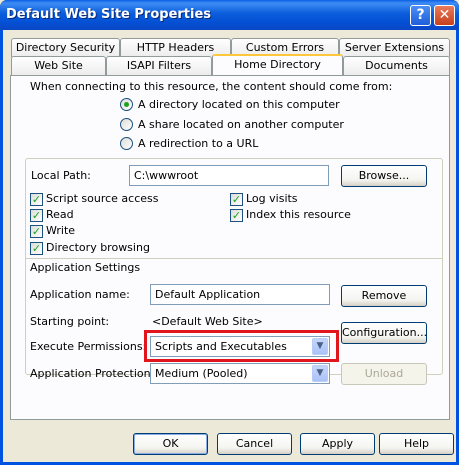  Describe the element at coordinates (159, 65) in the screenshot. I see `tab-isapi-filters: ISAPI Filters` at that location.